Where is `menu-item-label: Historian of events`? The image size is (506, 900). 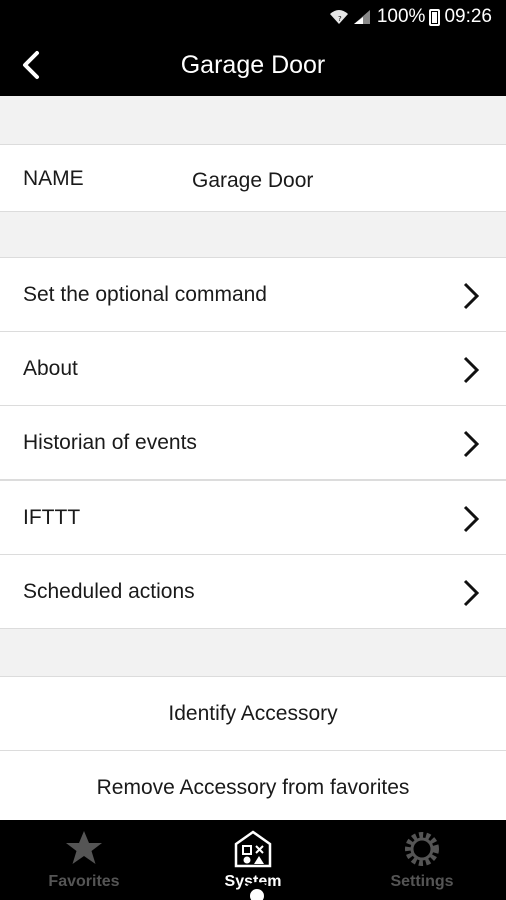
menu-item-label: Historian of events is located at coordinates (110, 442).